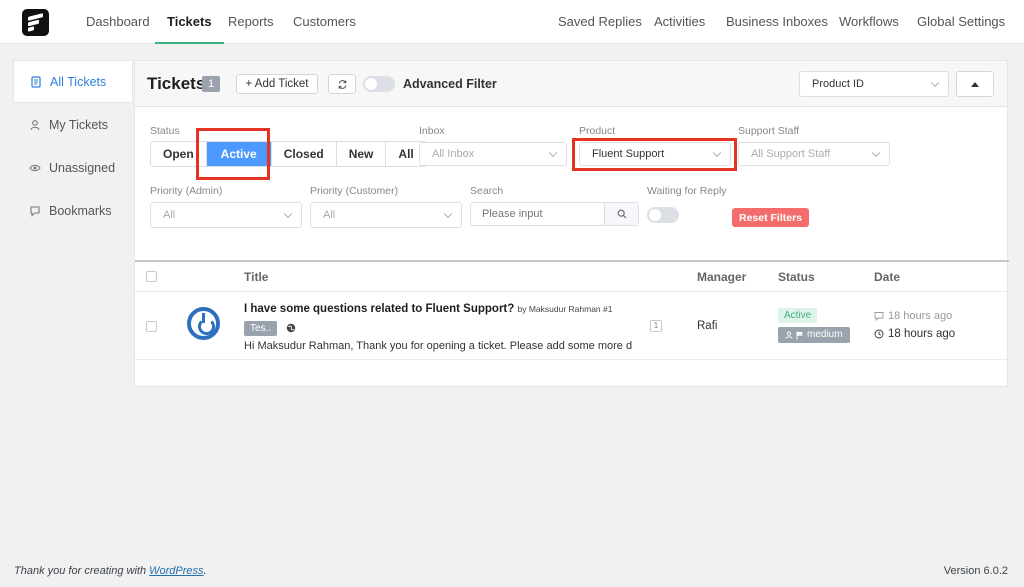 The height and width of the screenshot is (587, 1024). Describe the element at coordinates (354, 191) in the screenshot. I see `priority-customer-label: Priority (Customer)` at that location.